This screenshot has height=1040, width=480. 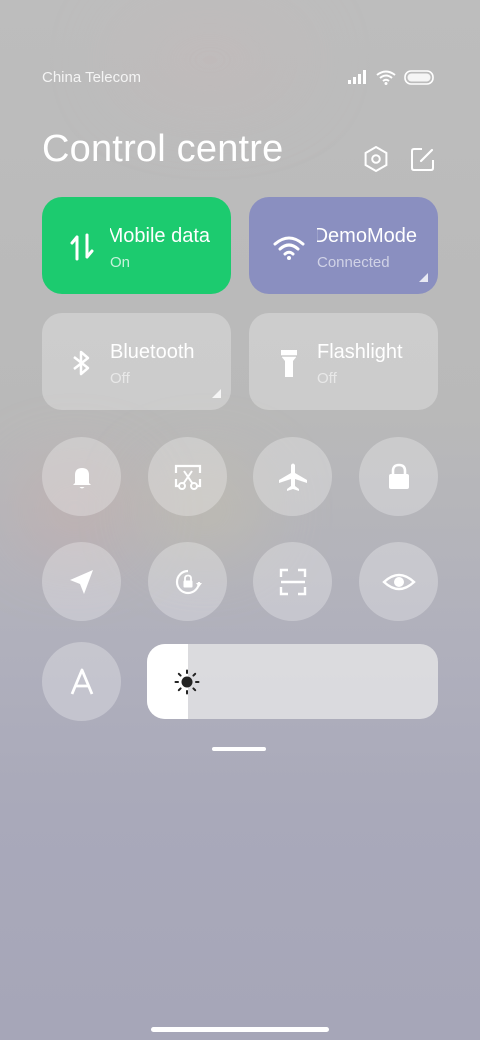 What do you see at coordinates (187, 682) in the screenshot?
I see `brightness-icon` at bounding box center [187, 682].